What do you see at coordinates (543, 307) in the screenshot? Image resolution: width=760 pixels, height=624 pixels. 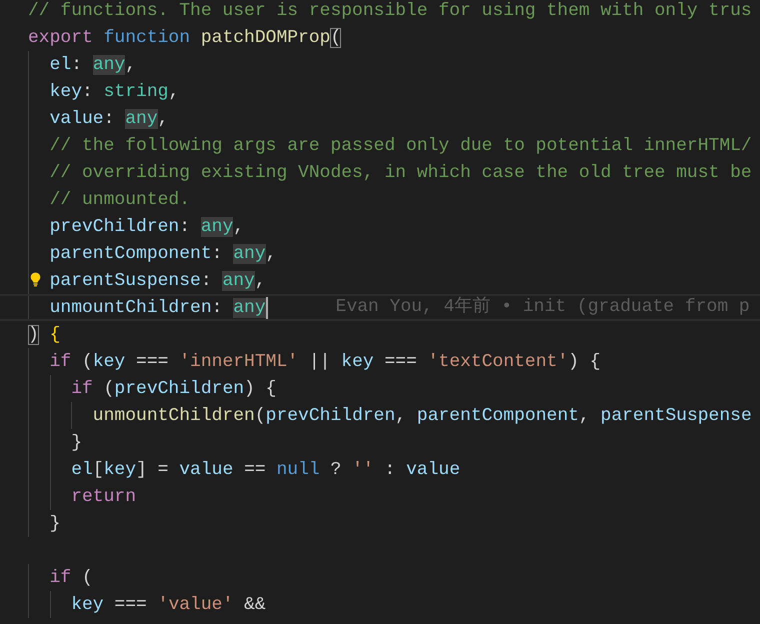 I see `blame-annotation: Evan You, 4年前 • init (graduate from p` at bounding box center [543, 307].